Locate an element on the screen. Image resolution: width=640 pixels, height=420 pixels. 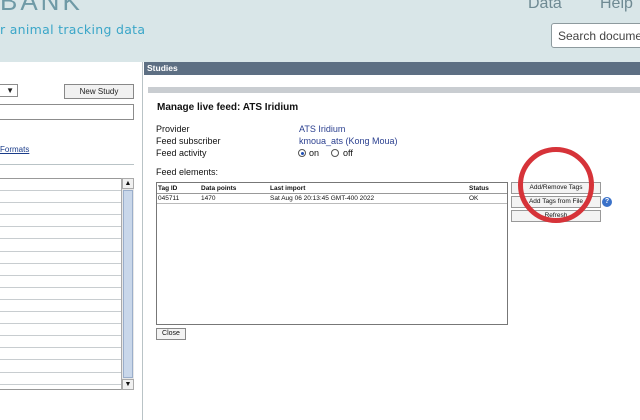
close-button: Close is located at coordinates (171, 334).